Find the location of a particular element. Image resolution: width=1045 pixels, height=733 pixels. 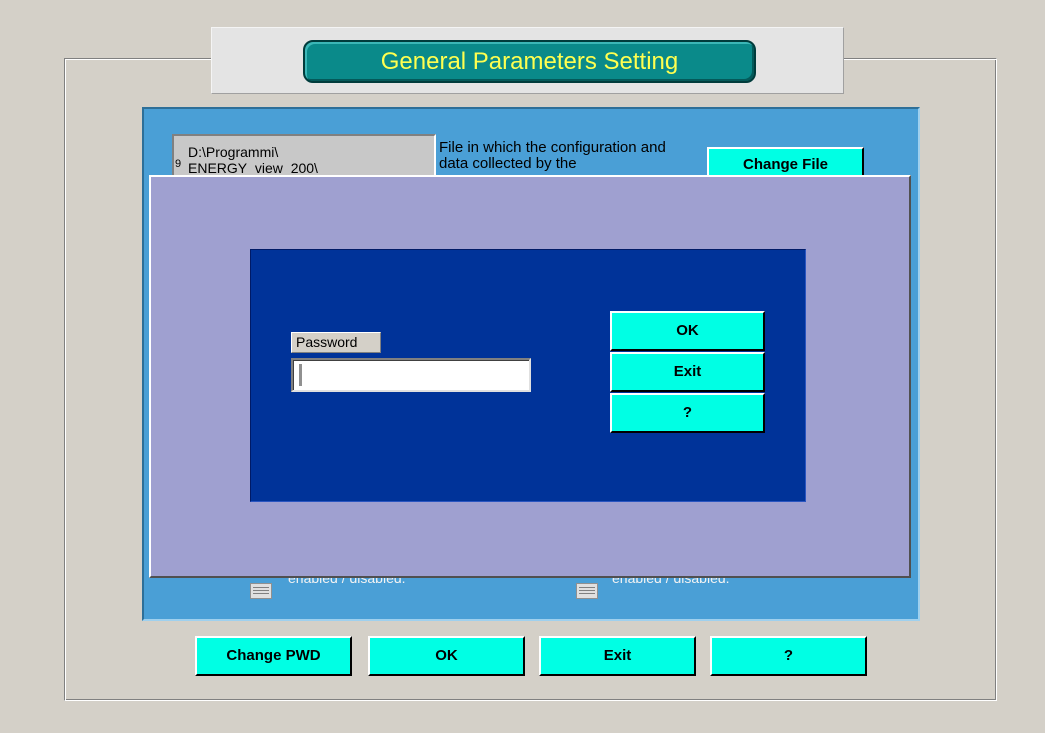

ok-button: OK is located at coordinates (446, 656).